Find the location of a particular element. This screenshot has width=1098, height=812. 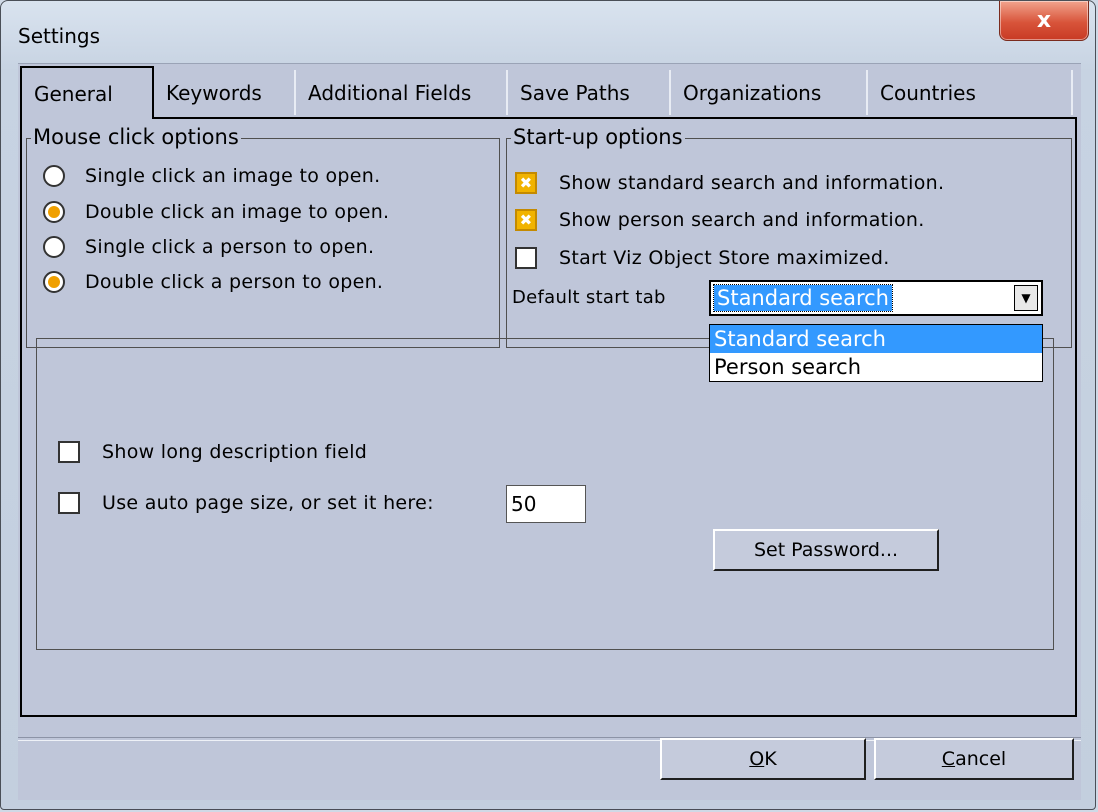

default-start-tab-select: Standard search ▼ is located at coordinates (876, 298).